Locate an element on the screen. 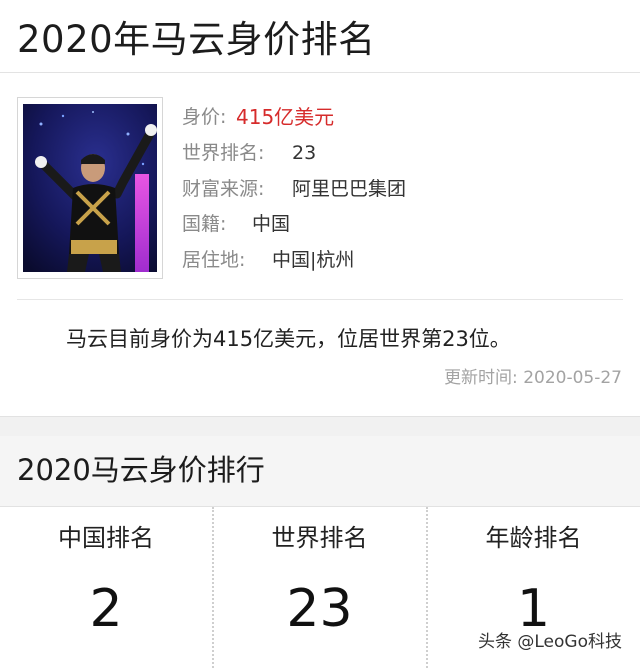 Image resolution: width=640 pixels, height=668 pixels. world-rank-row: 世界排名: 23 is located at coordinates (249, 153).